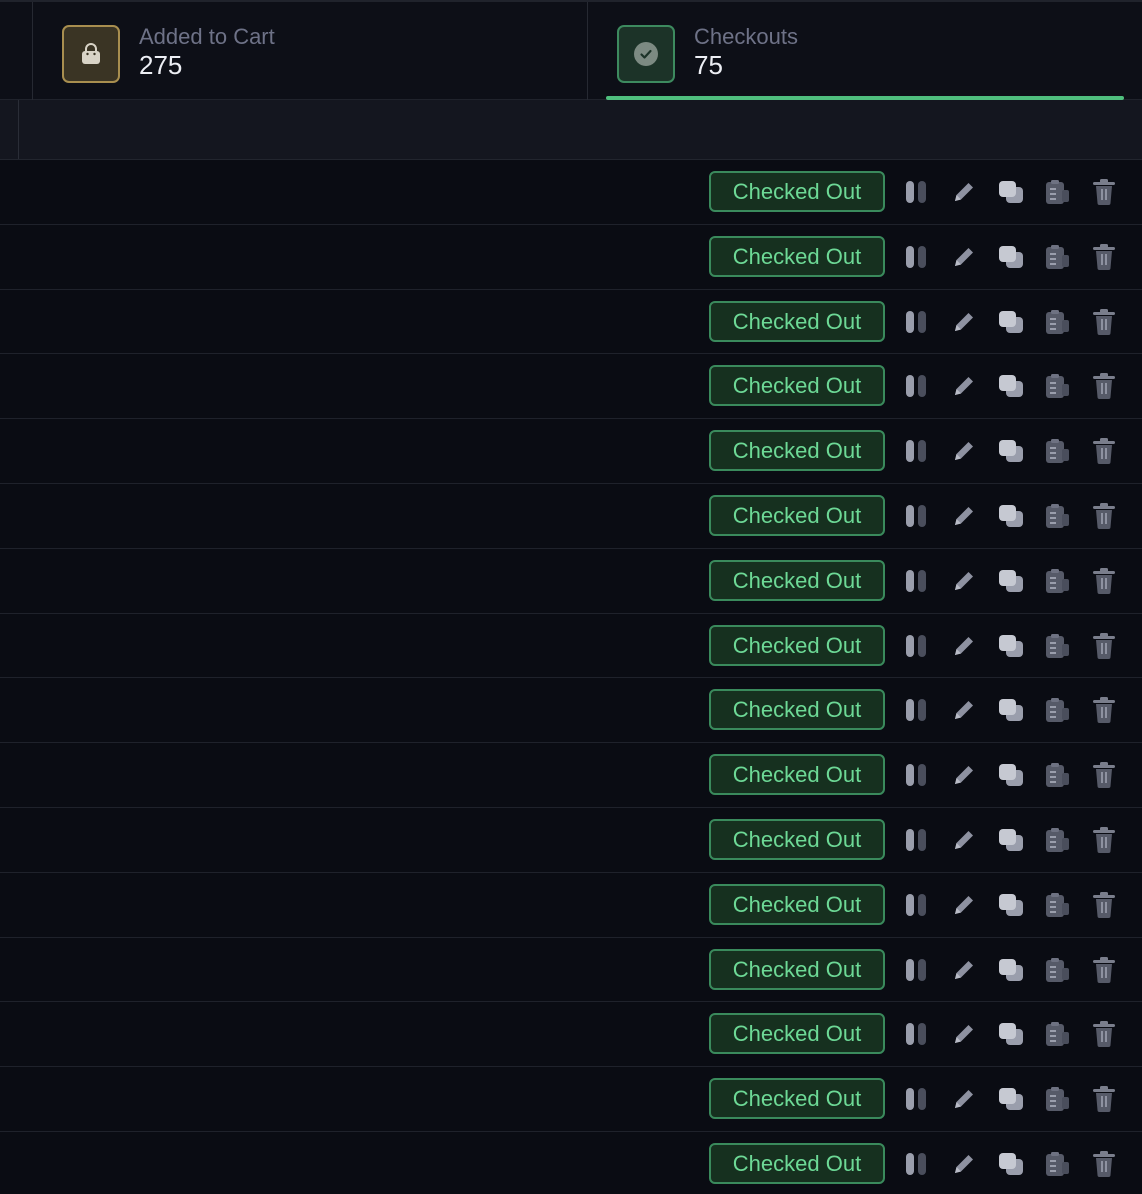 This screenshot has width=1142, height=1194. Describe the element at coordinates (865, 51) in the screenshot. I see `stat-tab-checkouts: Checkouts 75` at that location.